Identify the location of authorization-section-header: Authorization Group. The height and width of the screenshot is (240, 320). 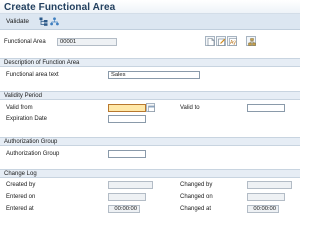
(150, 141).